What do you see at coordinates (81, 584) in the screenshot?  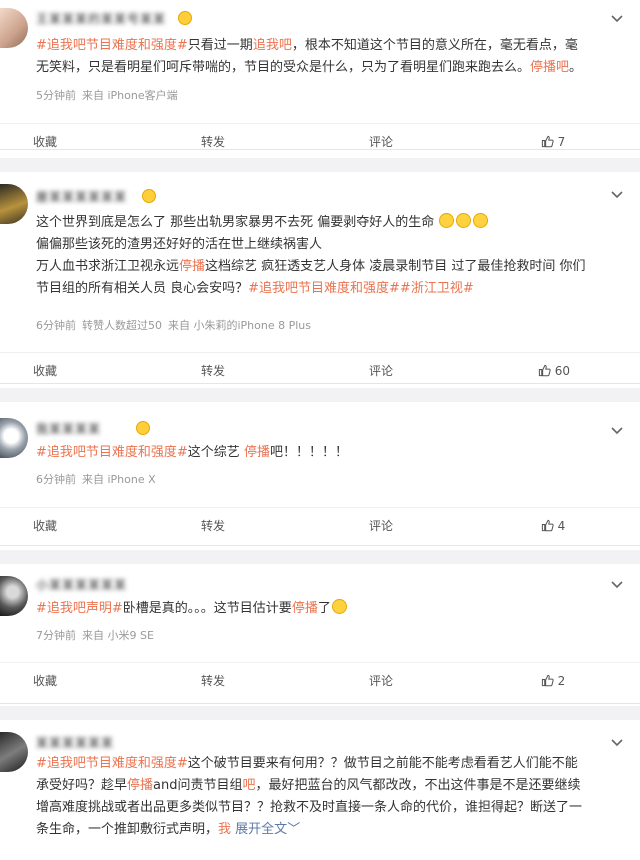 I see `username: 小某某某某某某` at bounding box center [81, 584].